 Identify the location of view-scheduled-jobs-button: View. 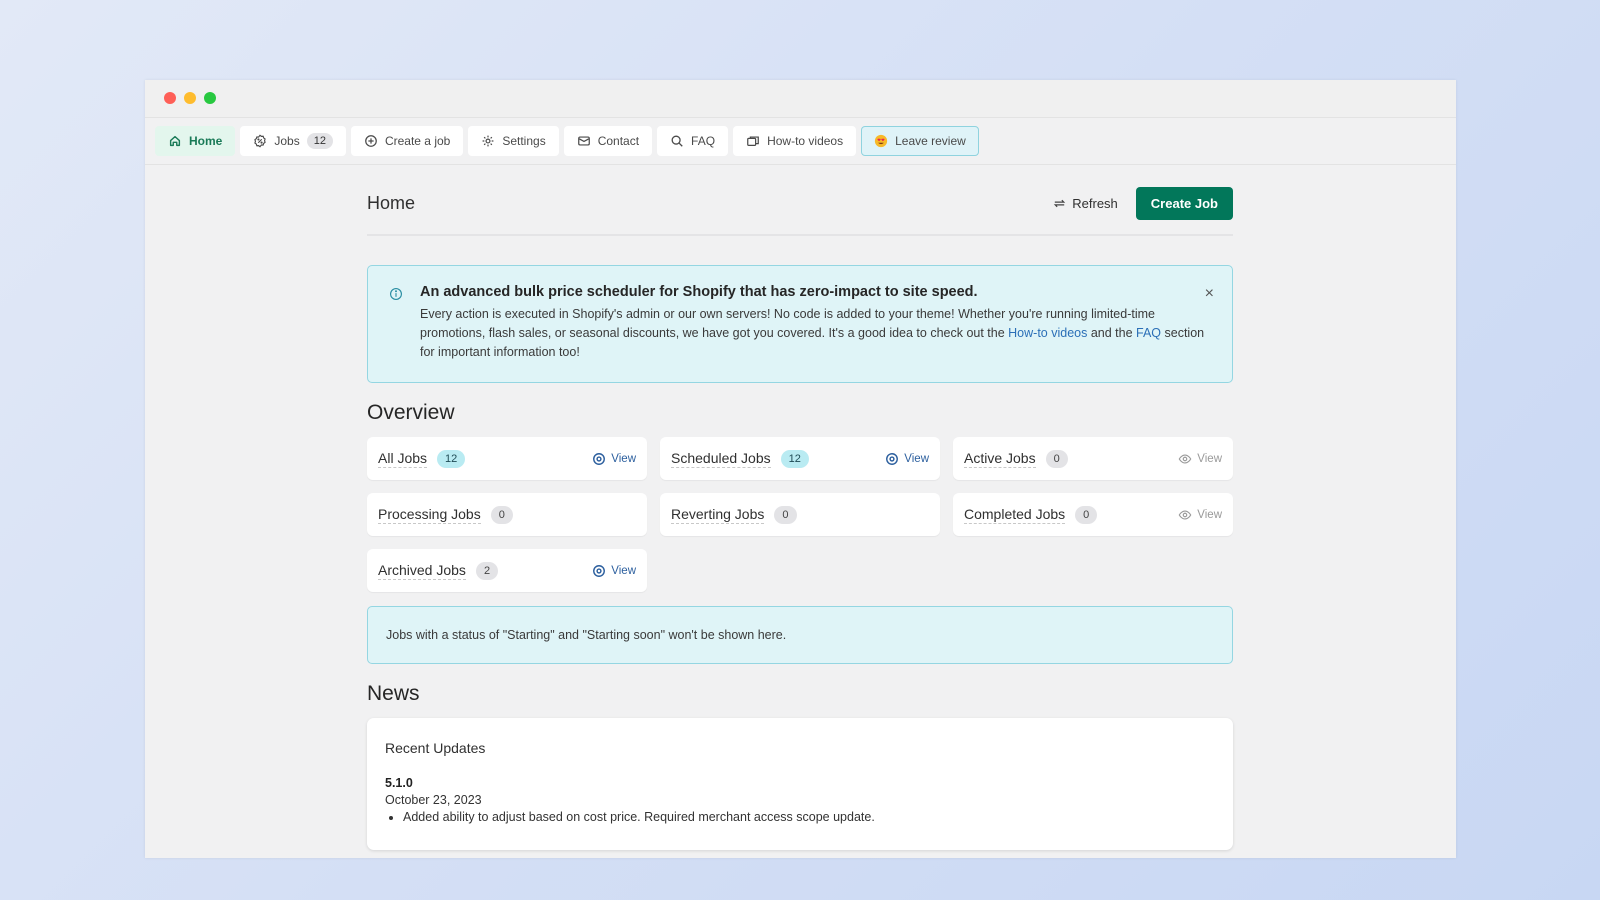
(907, 459).